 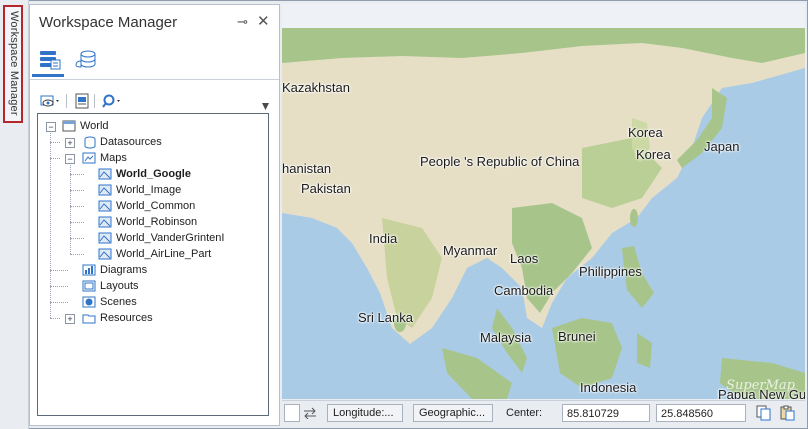 I want to click on side-dock-strip: Workspace Manager, so click(x=14, y=214).